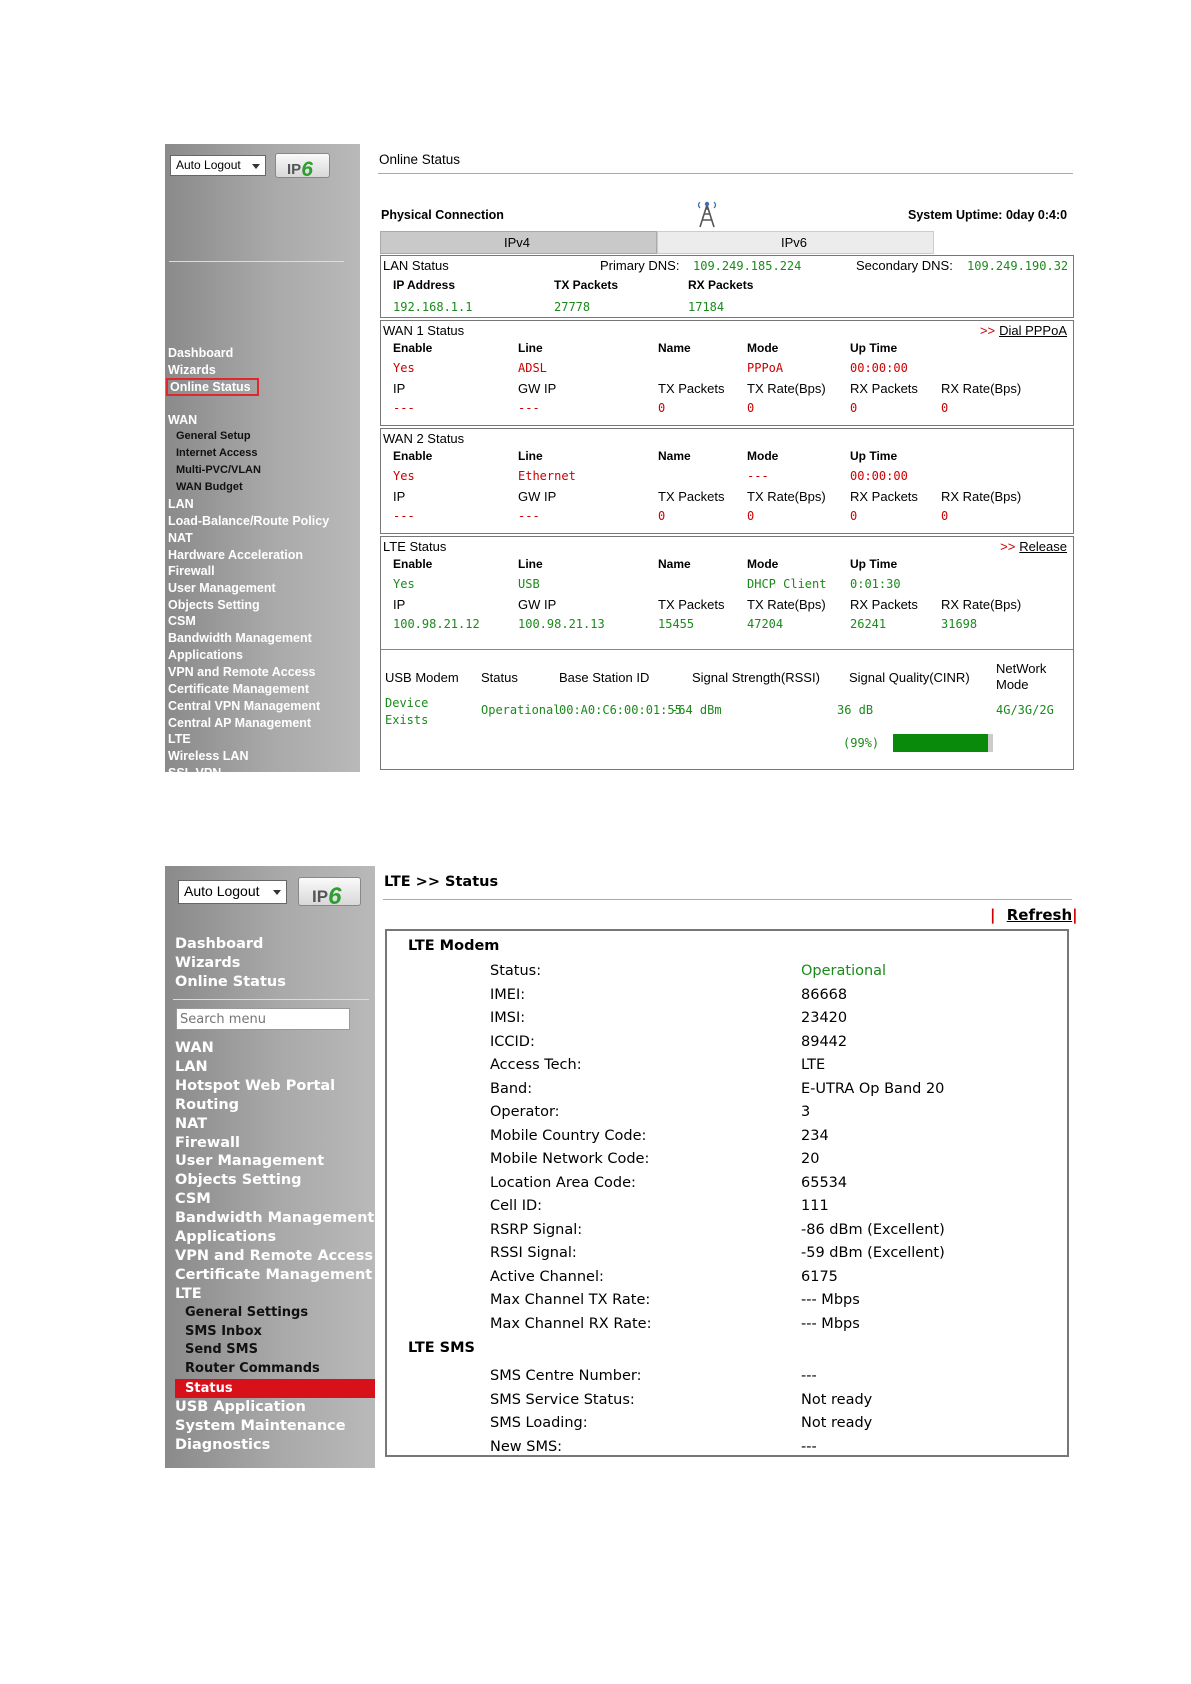  Describe the element at coordinates (252, 1368) in the screenshot. I see `sidebar-item-router-commands: Router Commands` at that location.